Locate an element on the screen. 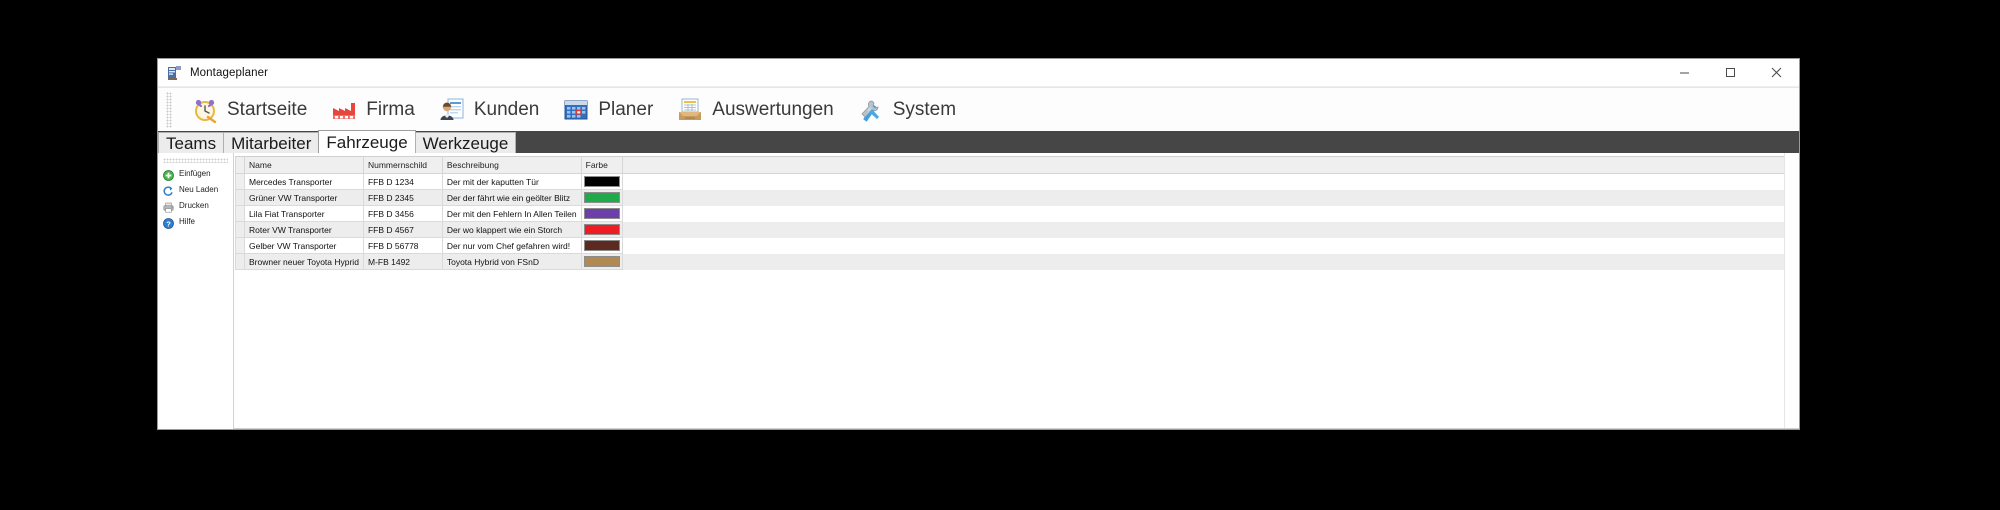 The width and height of the screenshot is (2000, 510). cell-nummernschild: FFB D 2345 is located at coordinates (402, 197).